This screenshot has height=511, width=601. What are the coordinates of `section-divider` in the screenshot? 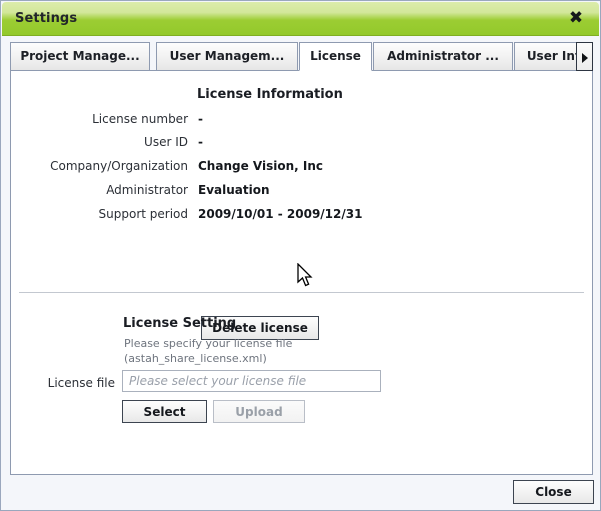 It's located at (301, 292).